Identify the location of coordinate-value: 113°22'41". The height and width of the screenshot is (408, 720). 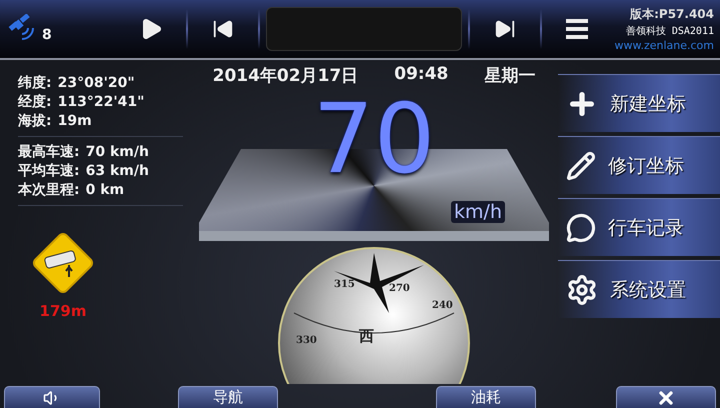
(101, 102).